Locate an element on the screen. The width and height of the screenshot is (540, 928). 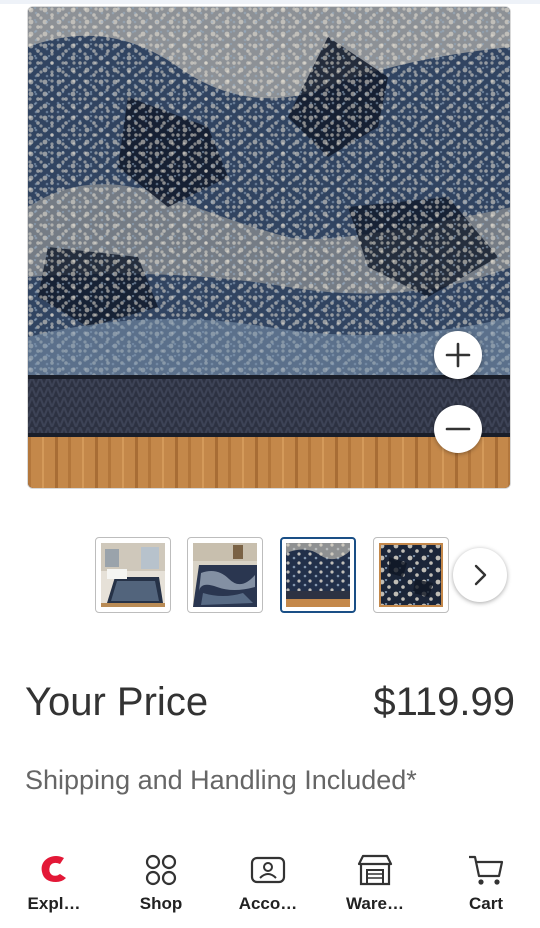
price-label: Your Price is located at coordinates (117, 702).